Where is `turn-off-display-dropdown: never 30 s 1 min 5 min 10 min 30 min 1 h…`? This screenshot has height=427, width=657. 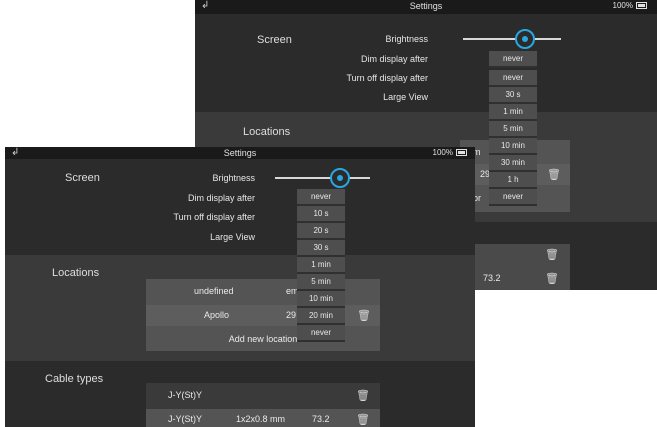 turn-off-display-dropdown: never 30 s 1 min 5 min 10 min 30 min 1 h… is located at coordinates (513, 138).